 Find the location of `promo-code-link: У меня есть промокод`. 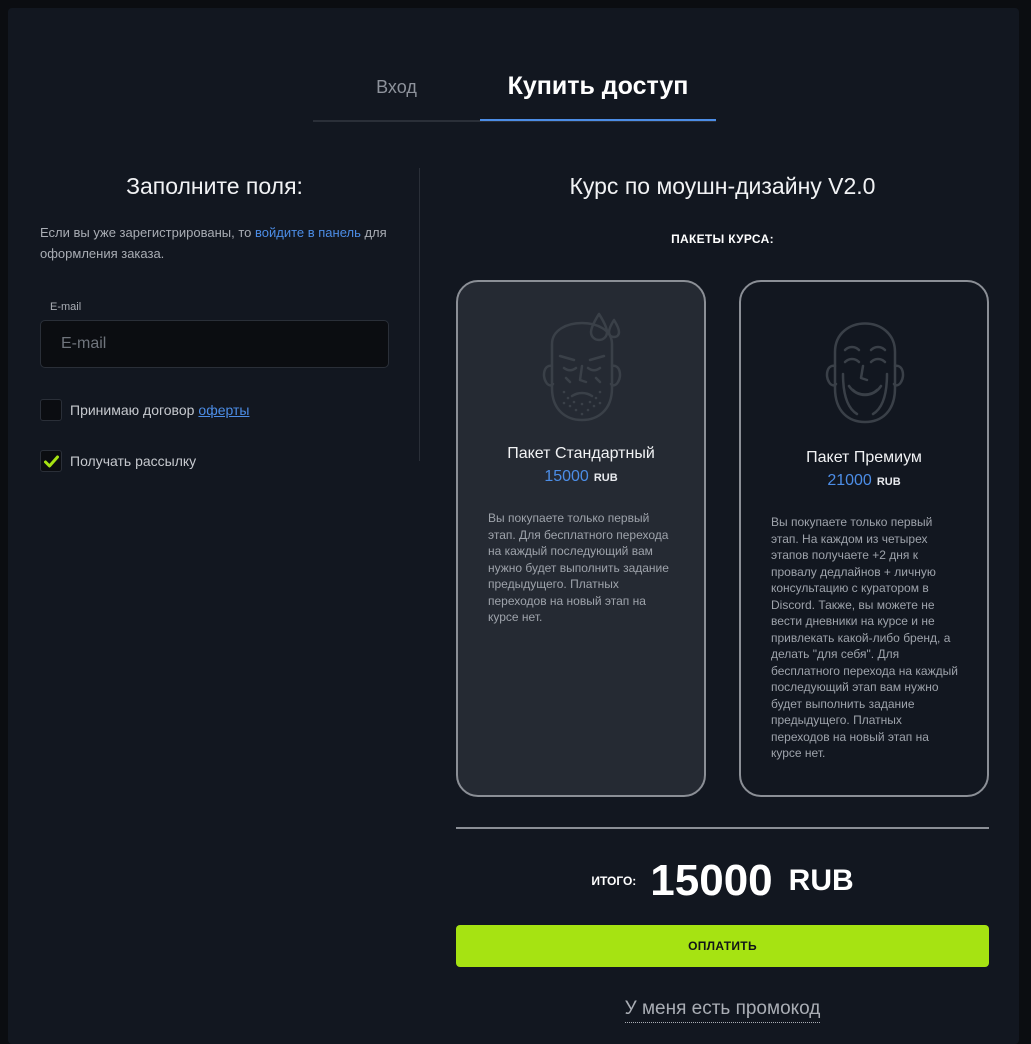

promo-code-link: У меня есть промокод is located at coordinates (722, 1010).